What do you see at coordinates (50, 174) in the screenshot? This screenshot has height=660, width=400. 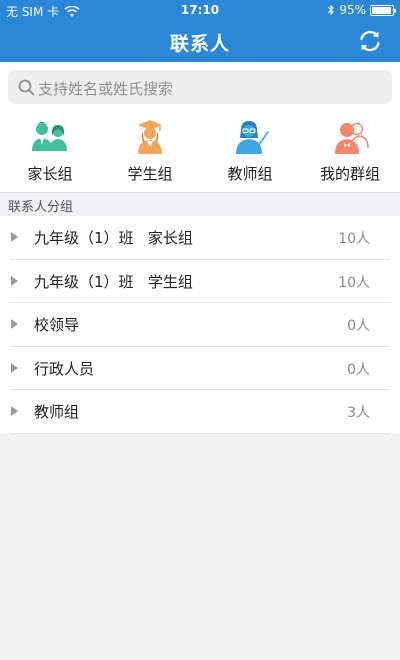 I see `group-parents-label: 家长组` at bounding box center [50, 174].